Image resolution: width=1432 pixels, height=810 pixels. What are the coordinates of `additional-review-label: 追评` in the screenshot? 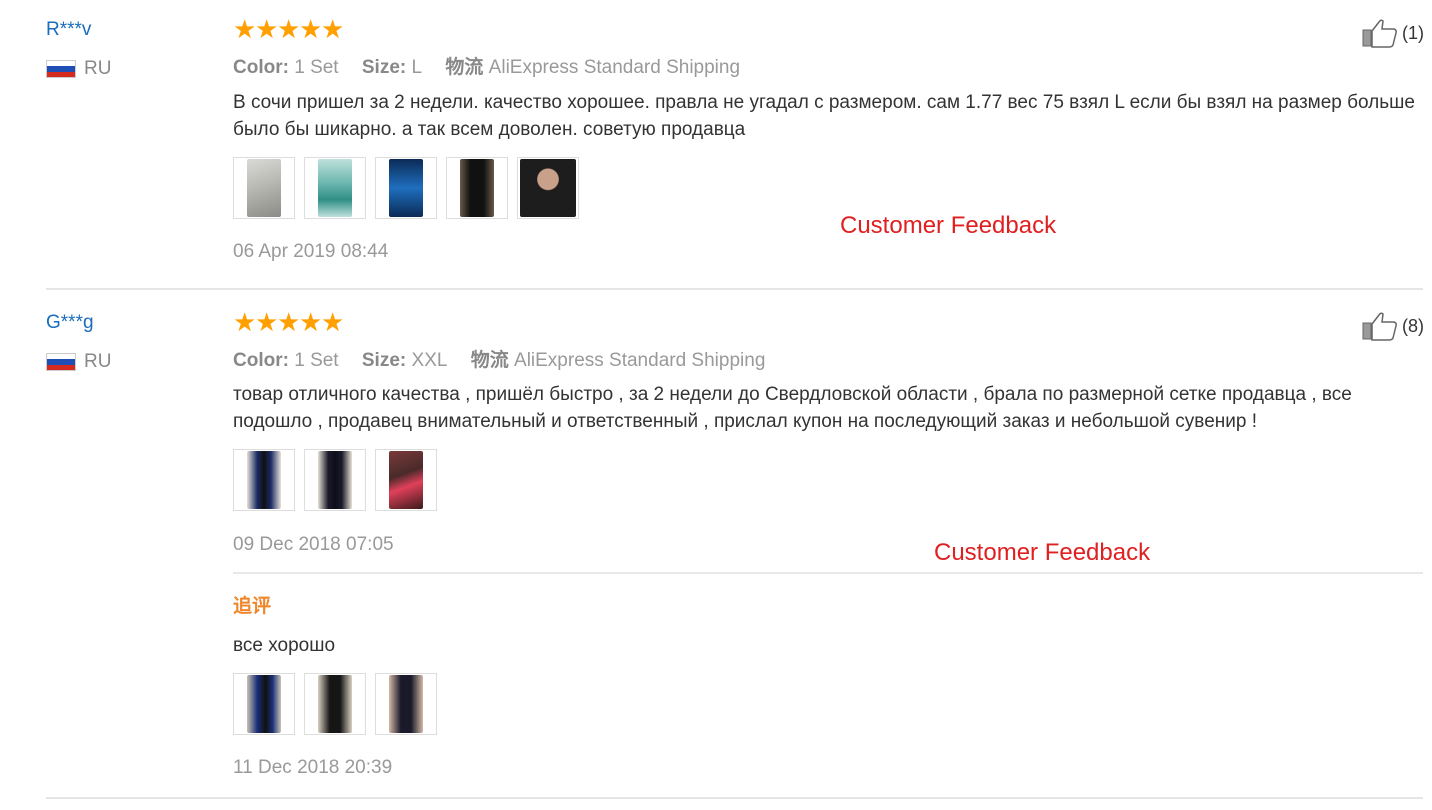 It's located at (252, 606).